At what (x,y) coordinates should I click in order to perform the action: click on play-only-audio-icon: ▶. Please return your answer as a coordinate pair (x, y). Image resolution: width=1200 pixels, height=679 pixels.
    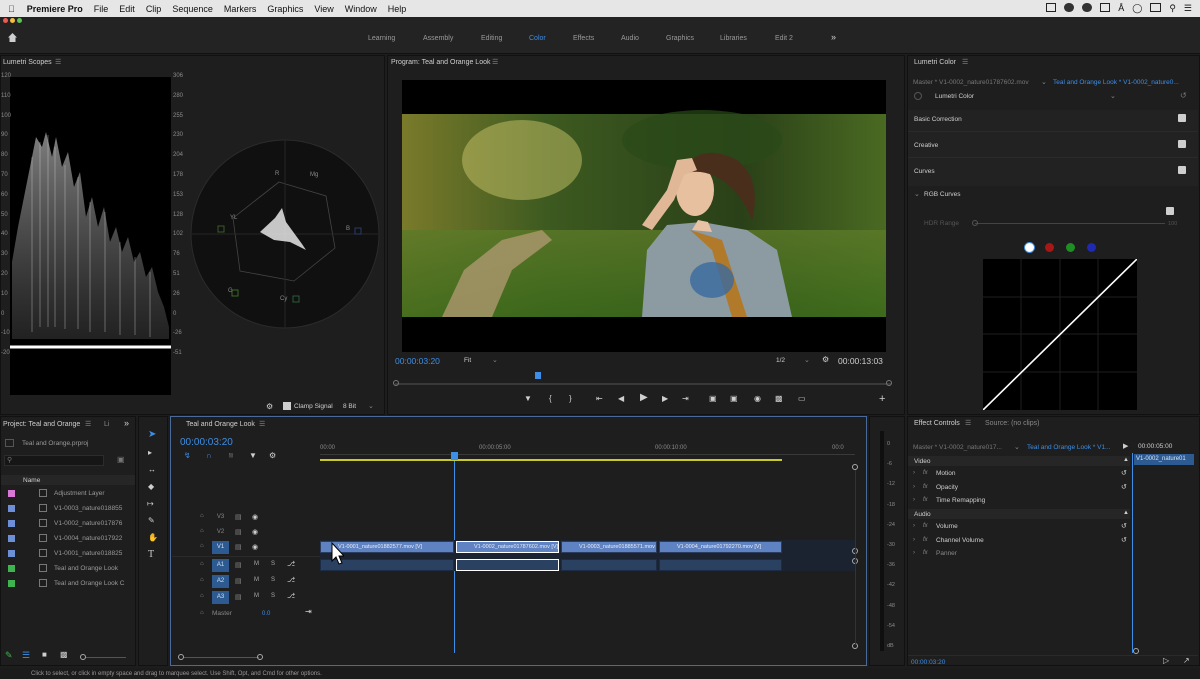
    Looking at the image, I should click on (1125, 446).